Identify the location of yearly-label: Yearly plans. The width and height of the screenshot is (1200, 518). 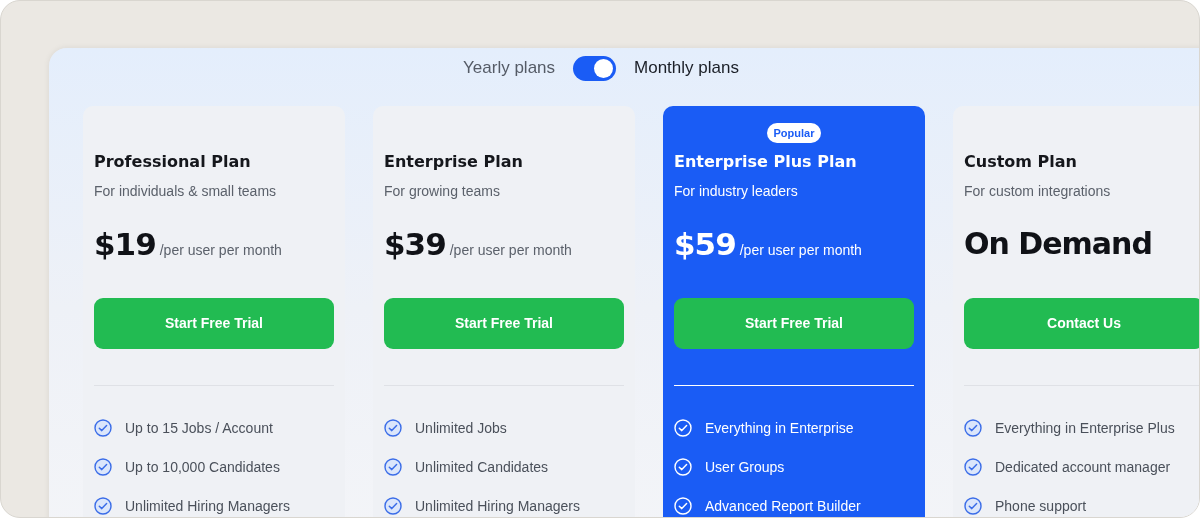
(509, 68).